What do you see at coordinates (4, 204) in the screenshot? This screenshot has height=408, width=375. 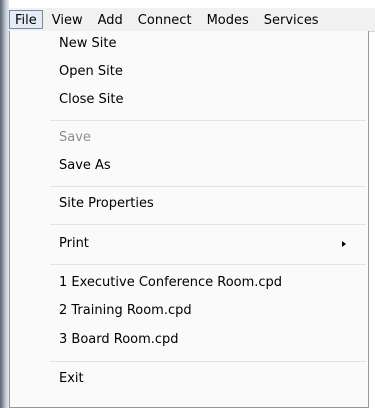 I see `window-frame-edge` at bounding box center [4, 204].